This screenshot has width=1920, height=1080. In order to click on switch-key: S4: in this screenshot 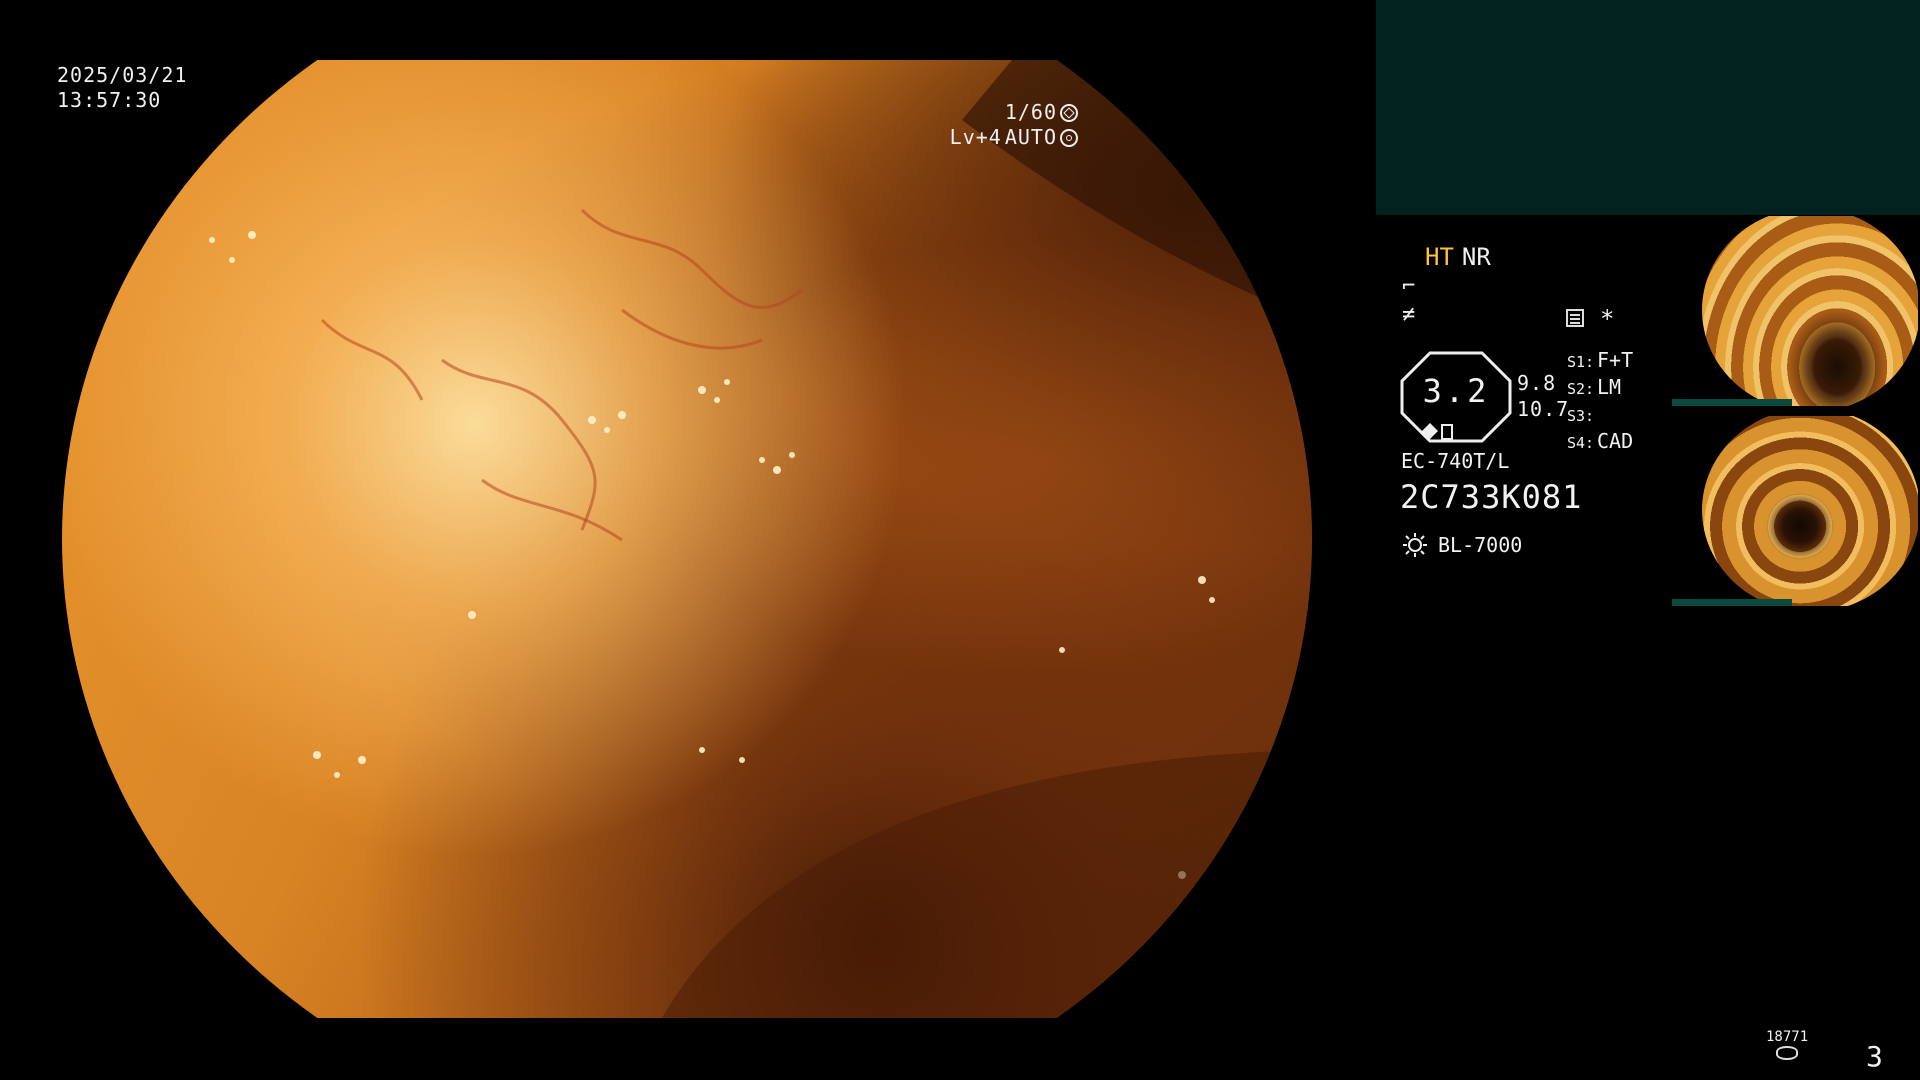, I will do `click(1581, 443)`.